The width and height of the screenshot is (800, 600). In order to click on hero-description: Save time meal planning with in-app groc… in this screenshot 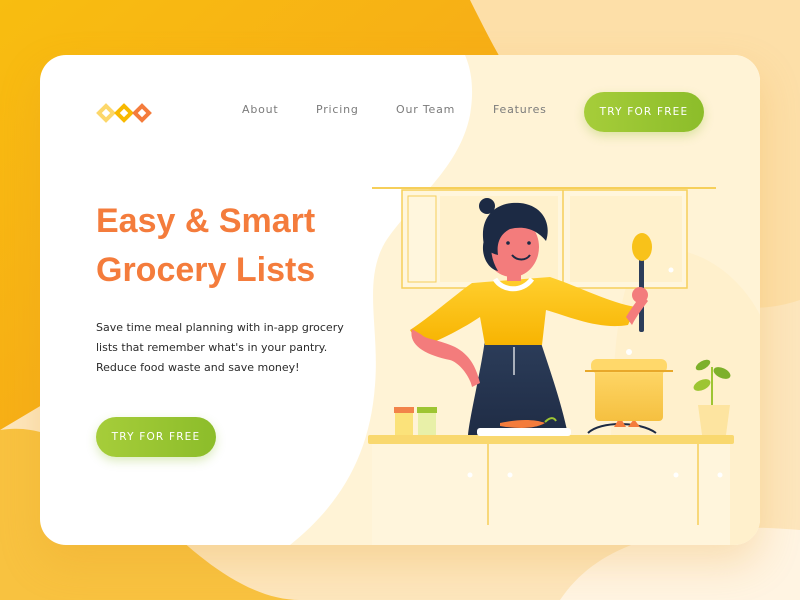, I will do `click(226, 348)`.